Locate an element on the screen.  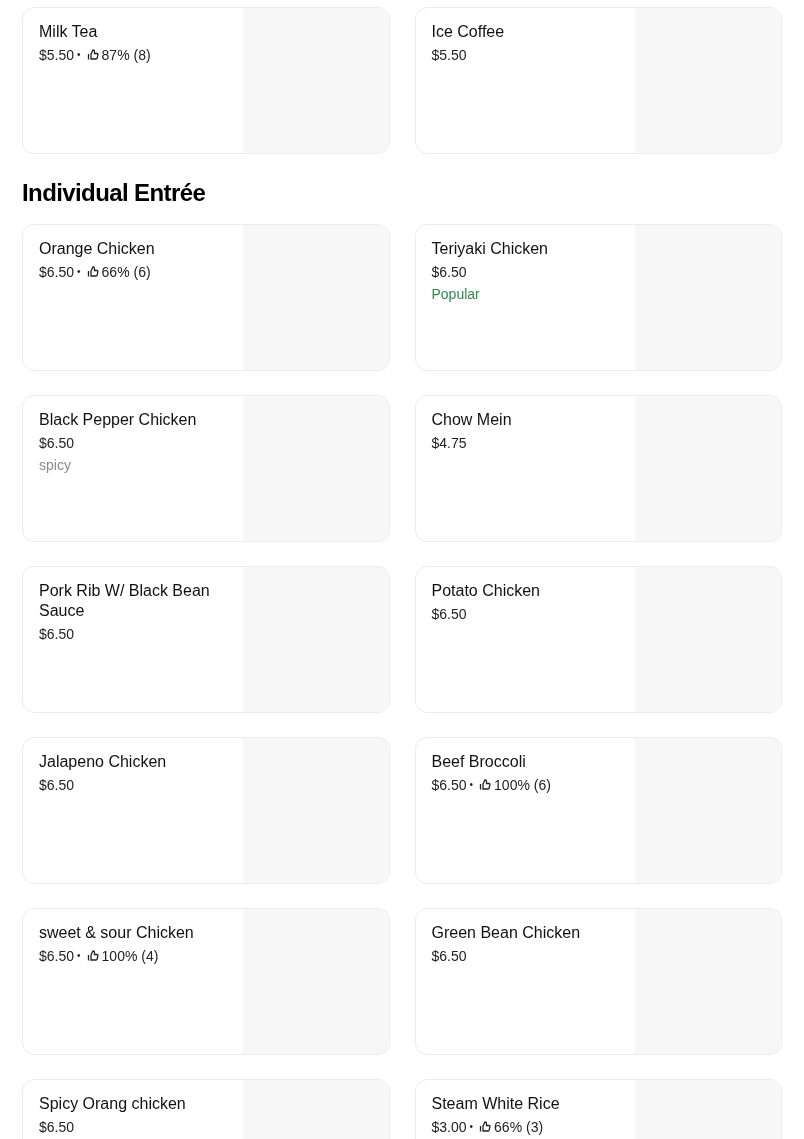
menu-item-card: Beef Broccoli $6.50 • 100% (6) is located at coordinates (598, 810).